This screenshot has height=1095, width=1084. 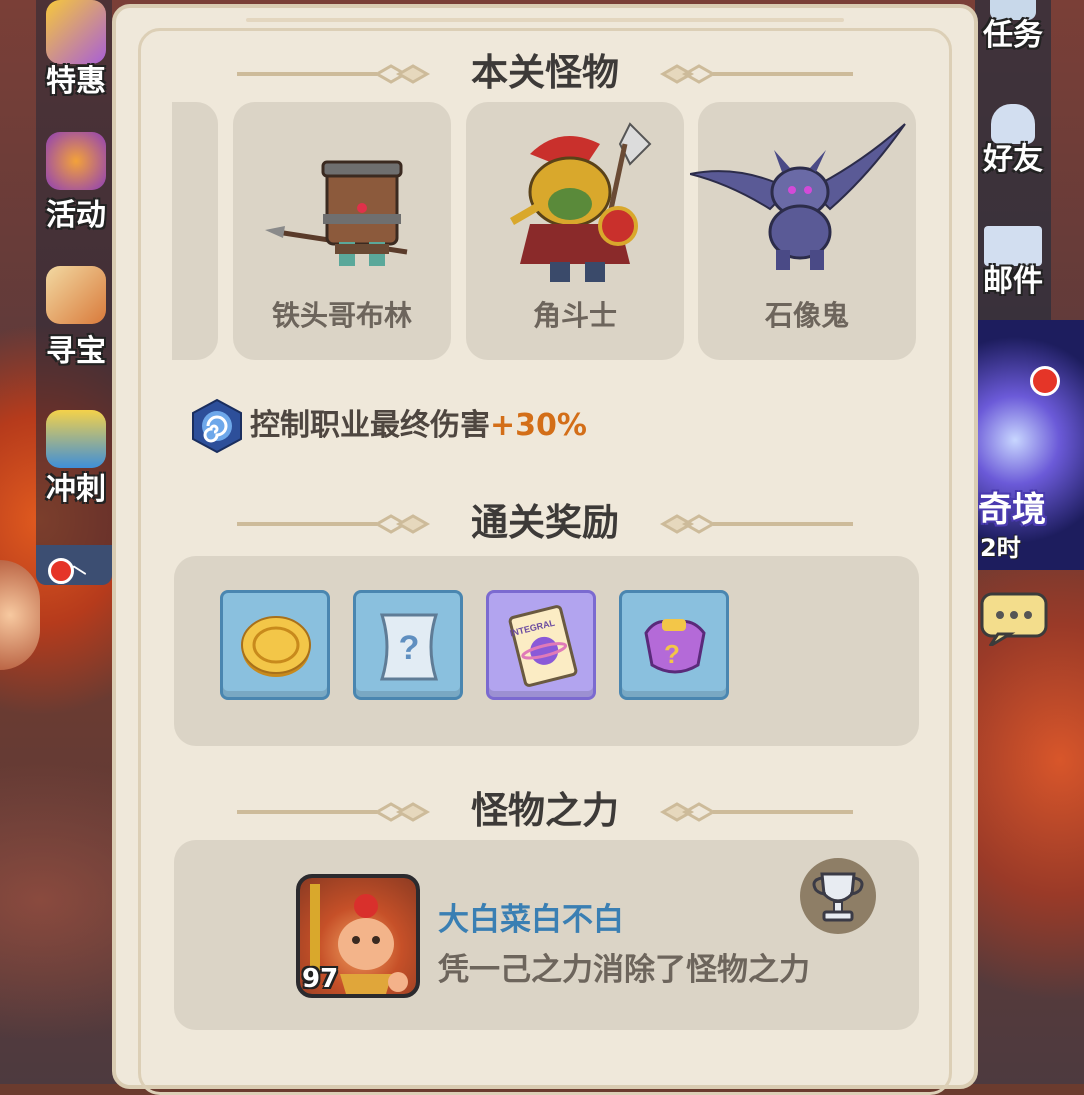 I want to click on monsters-section-header: 本关怪物, so click(x=545, y=73).